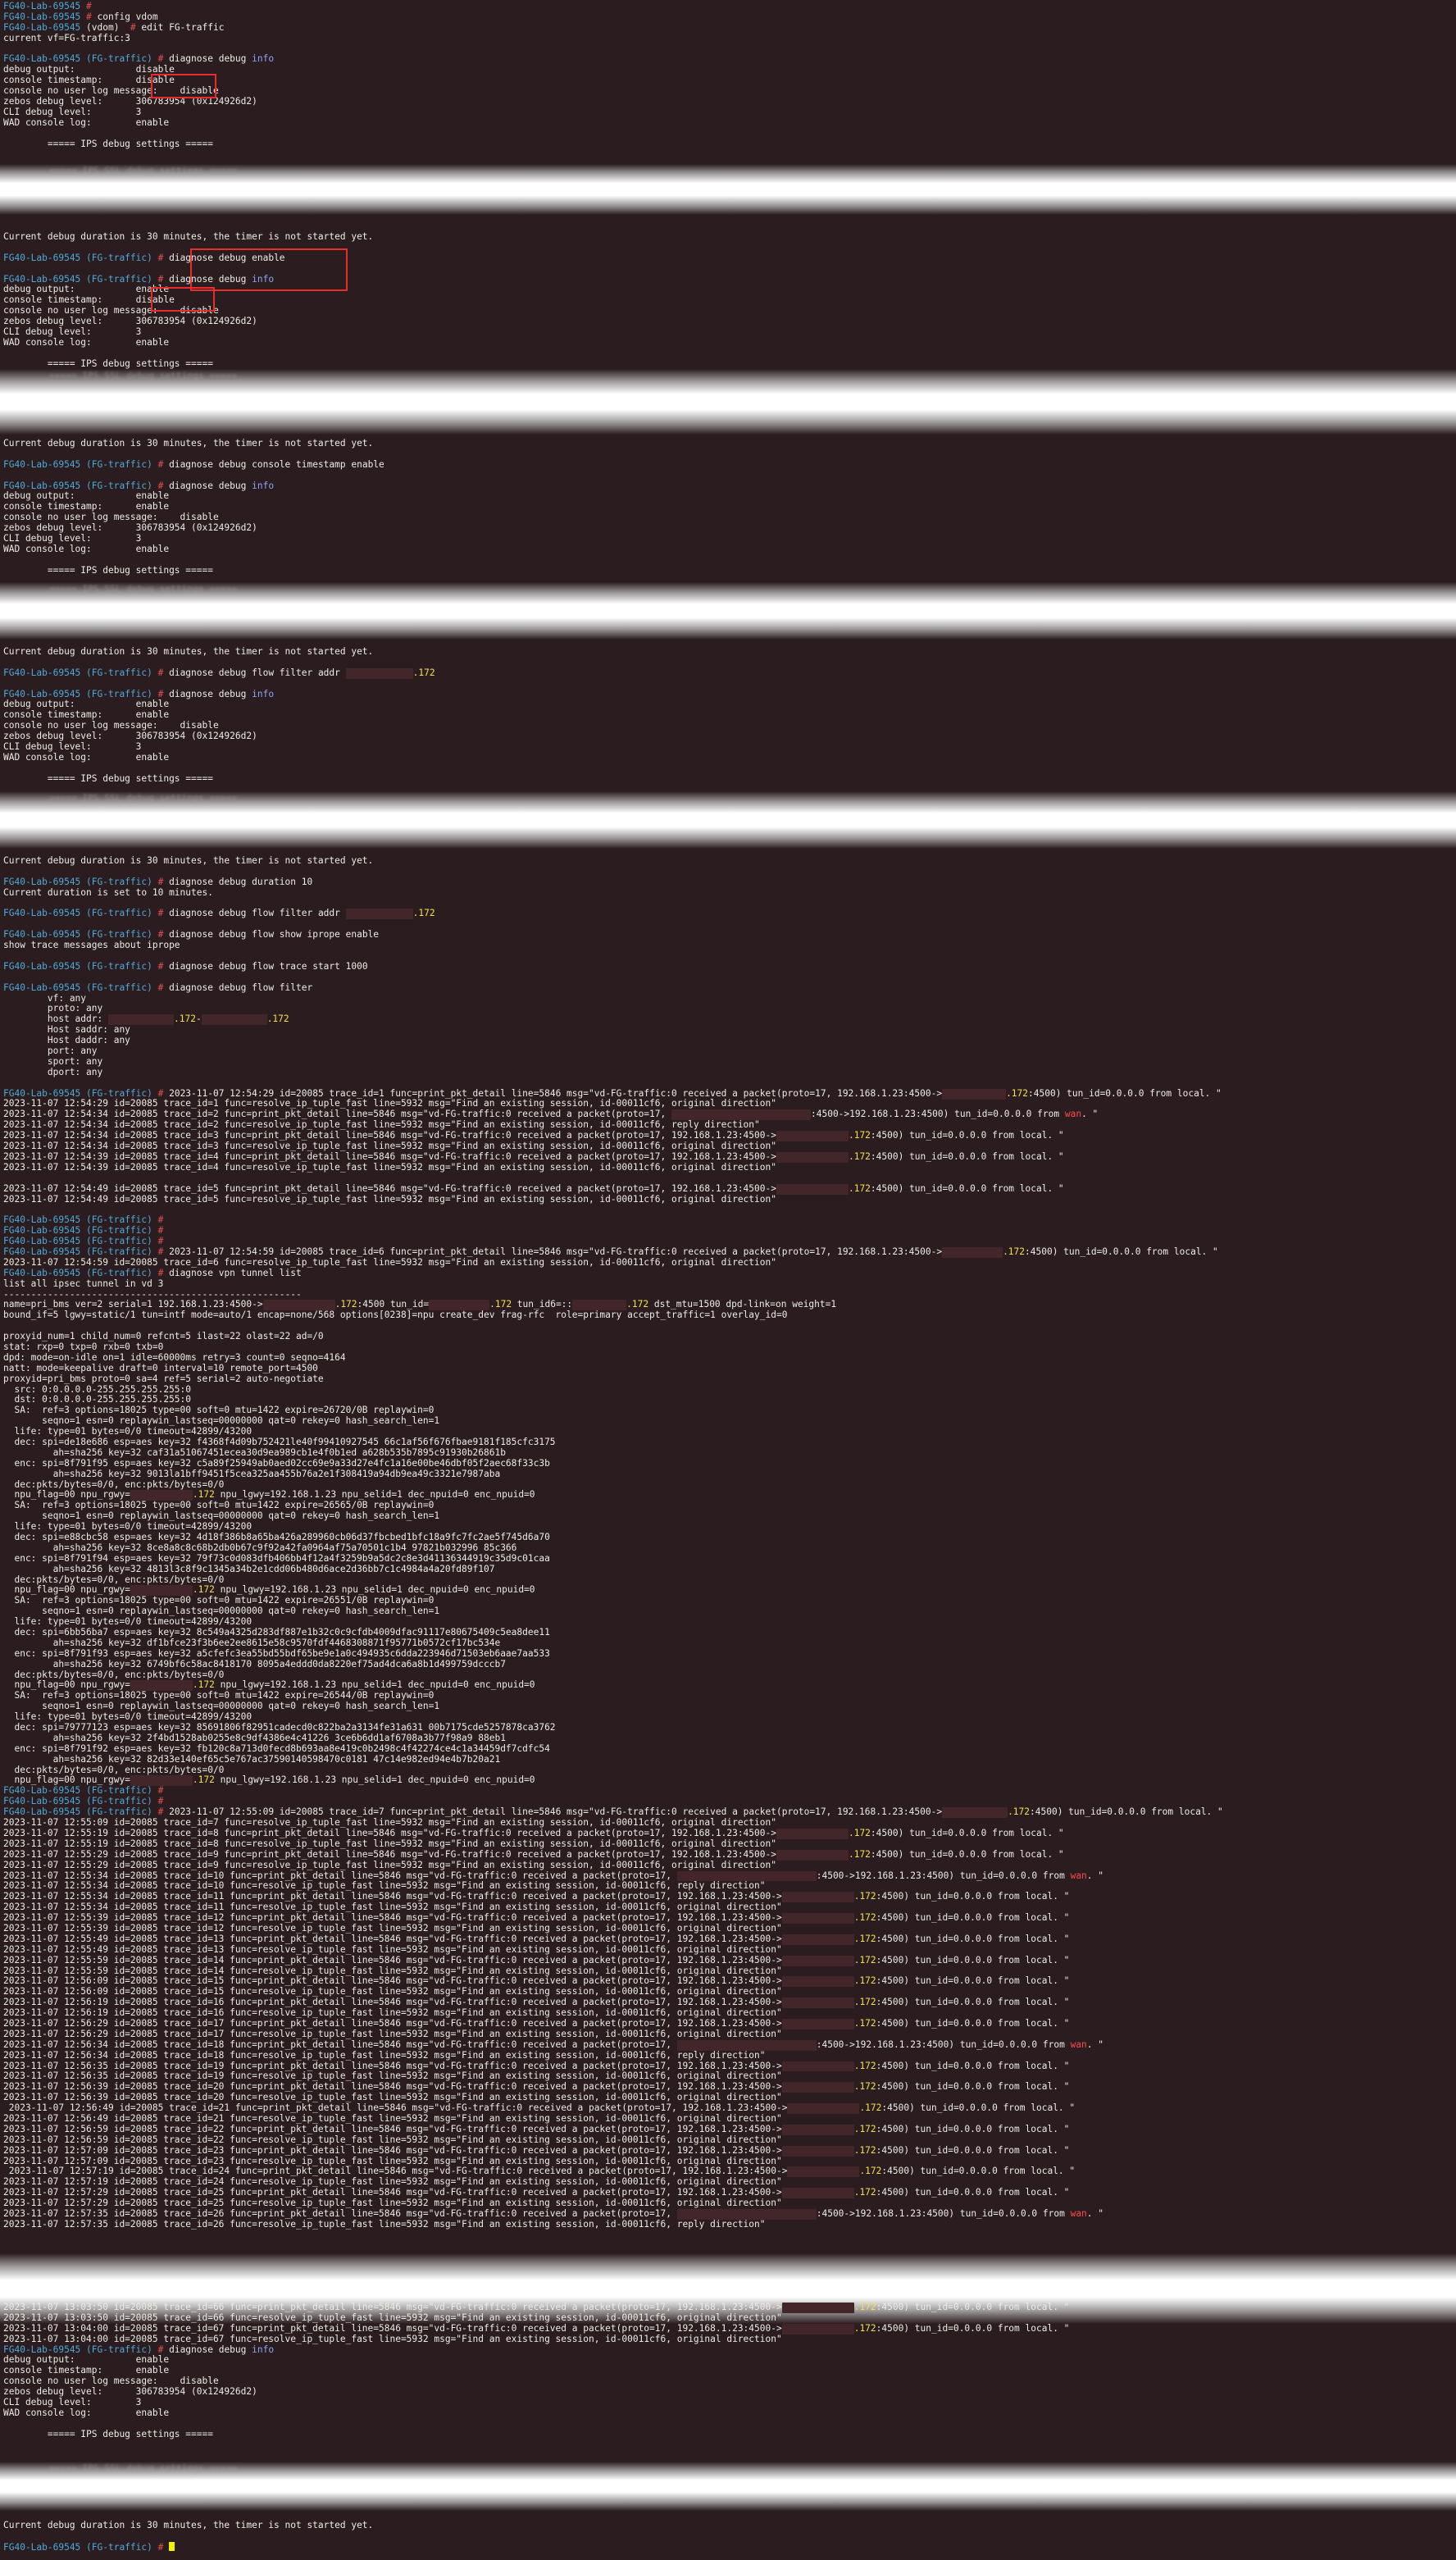  Describe the element at coordinates (1125, 1093) in the screenshot. I see `trace-tail: :4500) tun_id=0.0.0.0 from local. "` at that location.